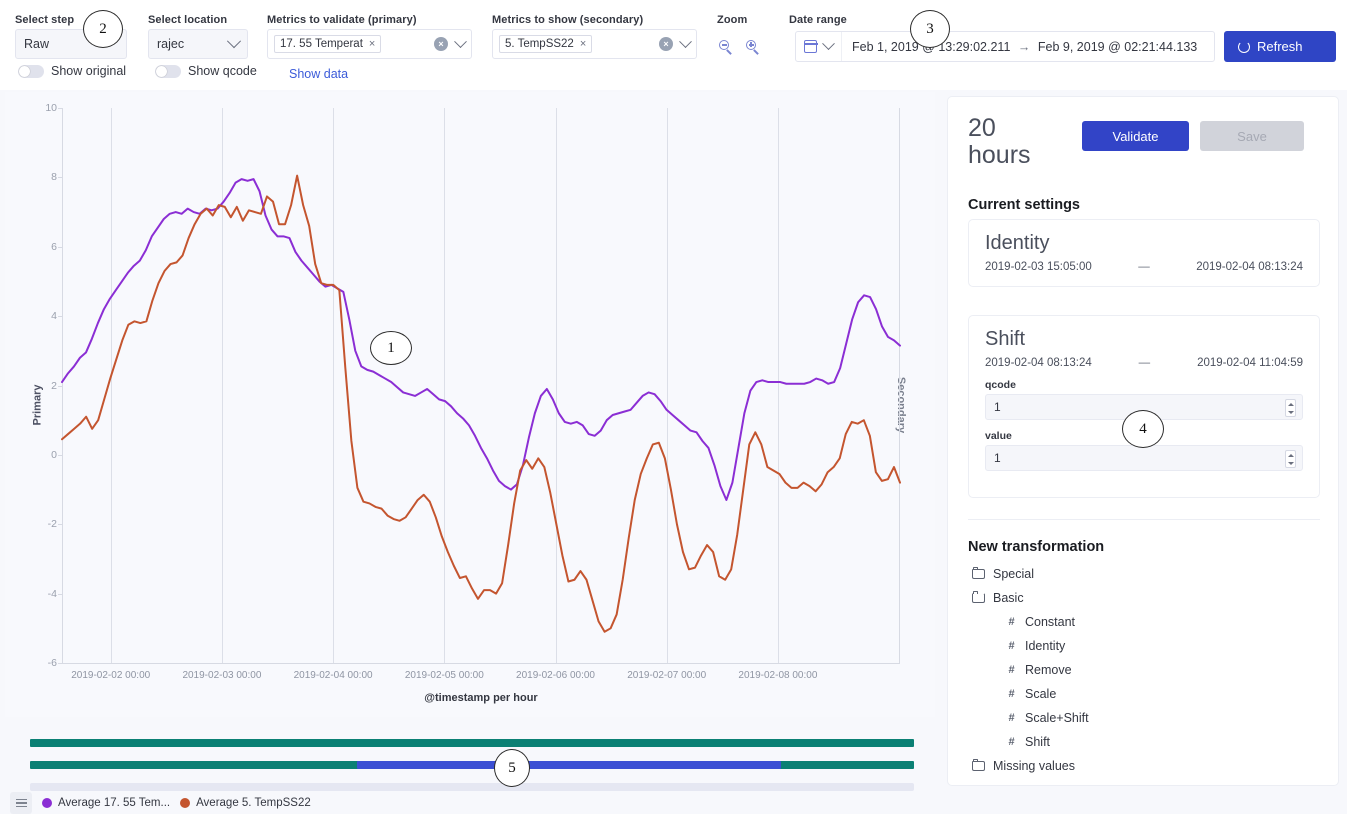  Describe the element at coordinates (1290, 408) in the screenshot. I see `qcode-stepper` at that location.